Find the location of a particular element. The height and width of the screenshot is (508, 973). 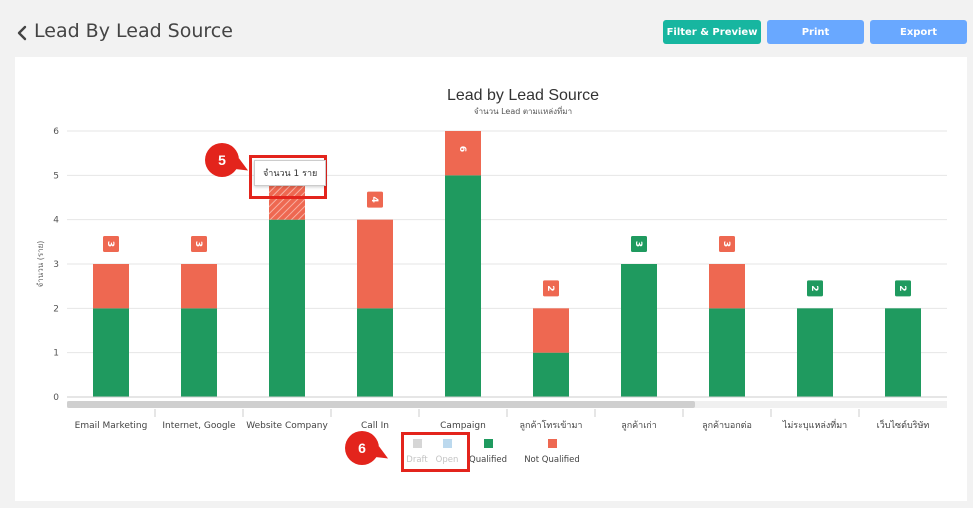

legend-item-not-qualified: Not Qualified is located at coordinates (552, 452).